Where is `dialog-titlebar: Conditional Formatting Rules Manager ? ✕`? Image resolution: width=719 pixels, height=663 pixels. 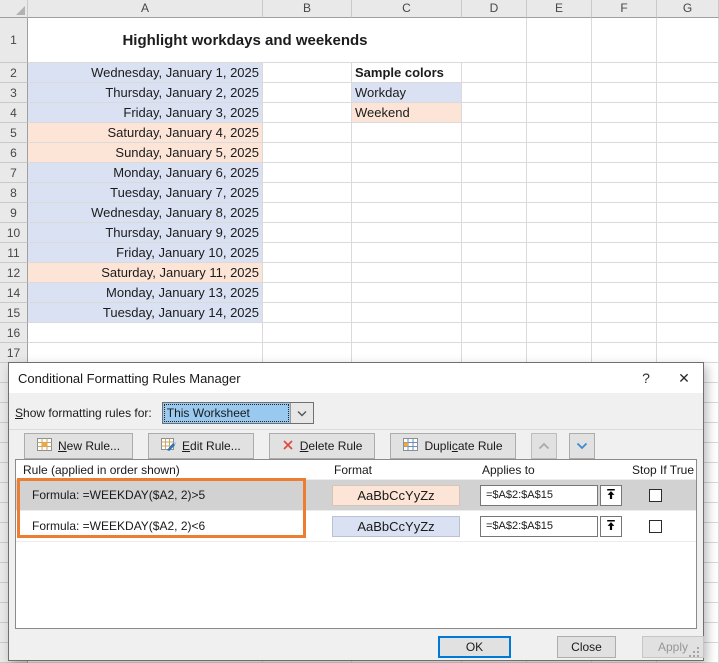
dialog-titlebar: Conditional Formatting Rules Manager ? ✕ is located at coordinates (356, 378).